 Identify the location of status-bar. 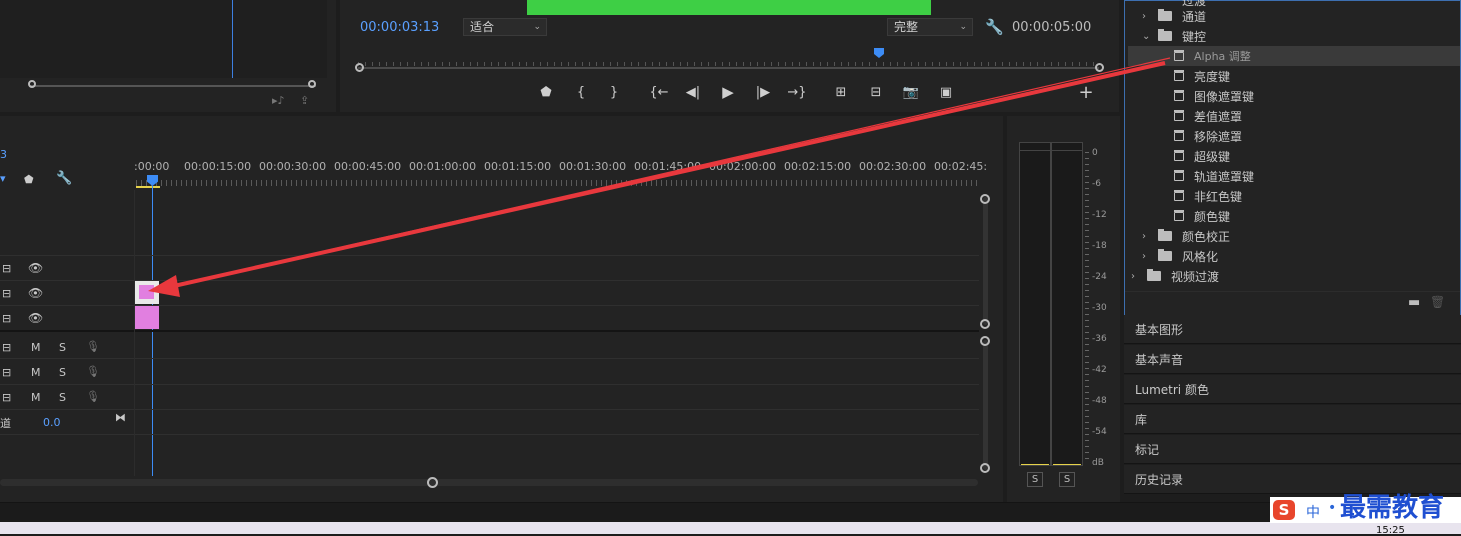
(730, 512).